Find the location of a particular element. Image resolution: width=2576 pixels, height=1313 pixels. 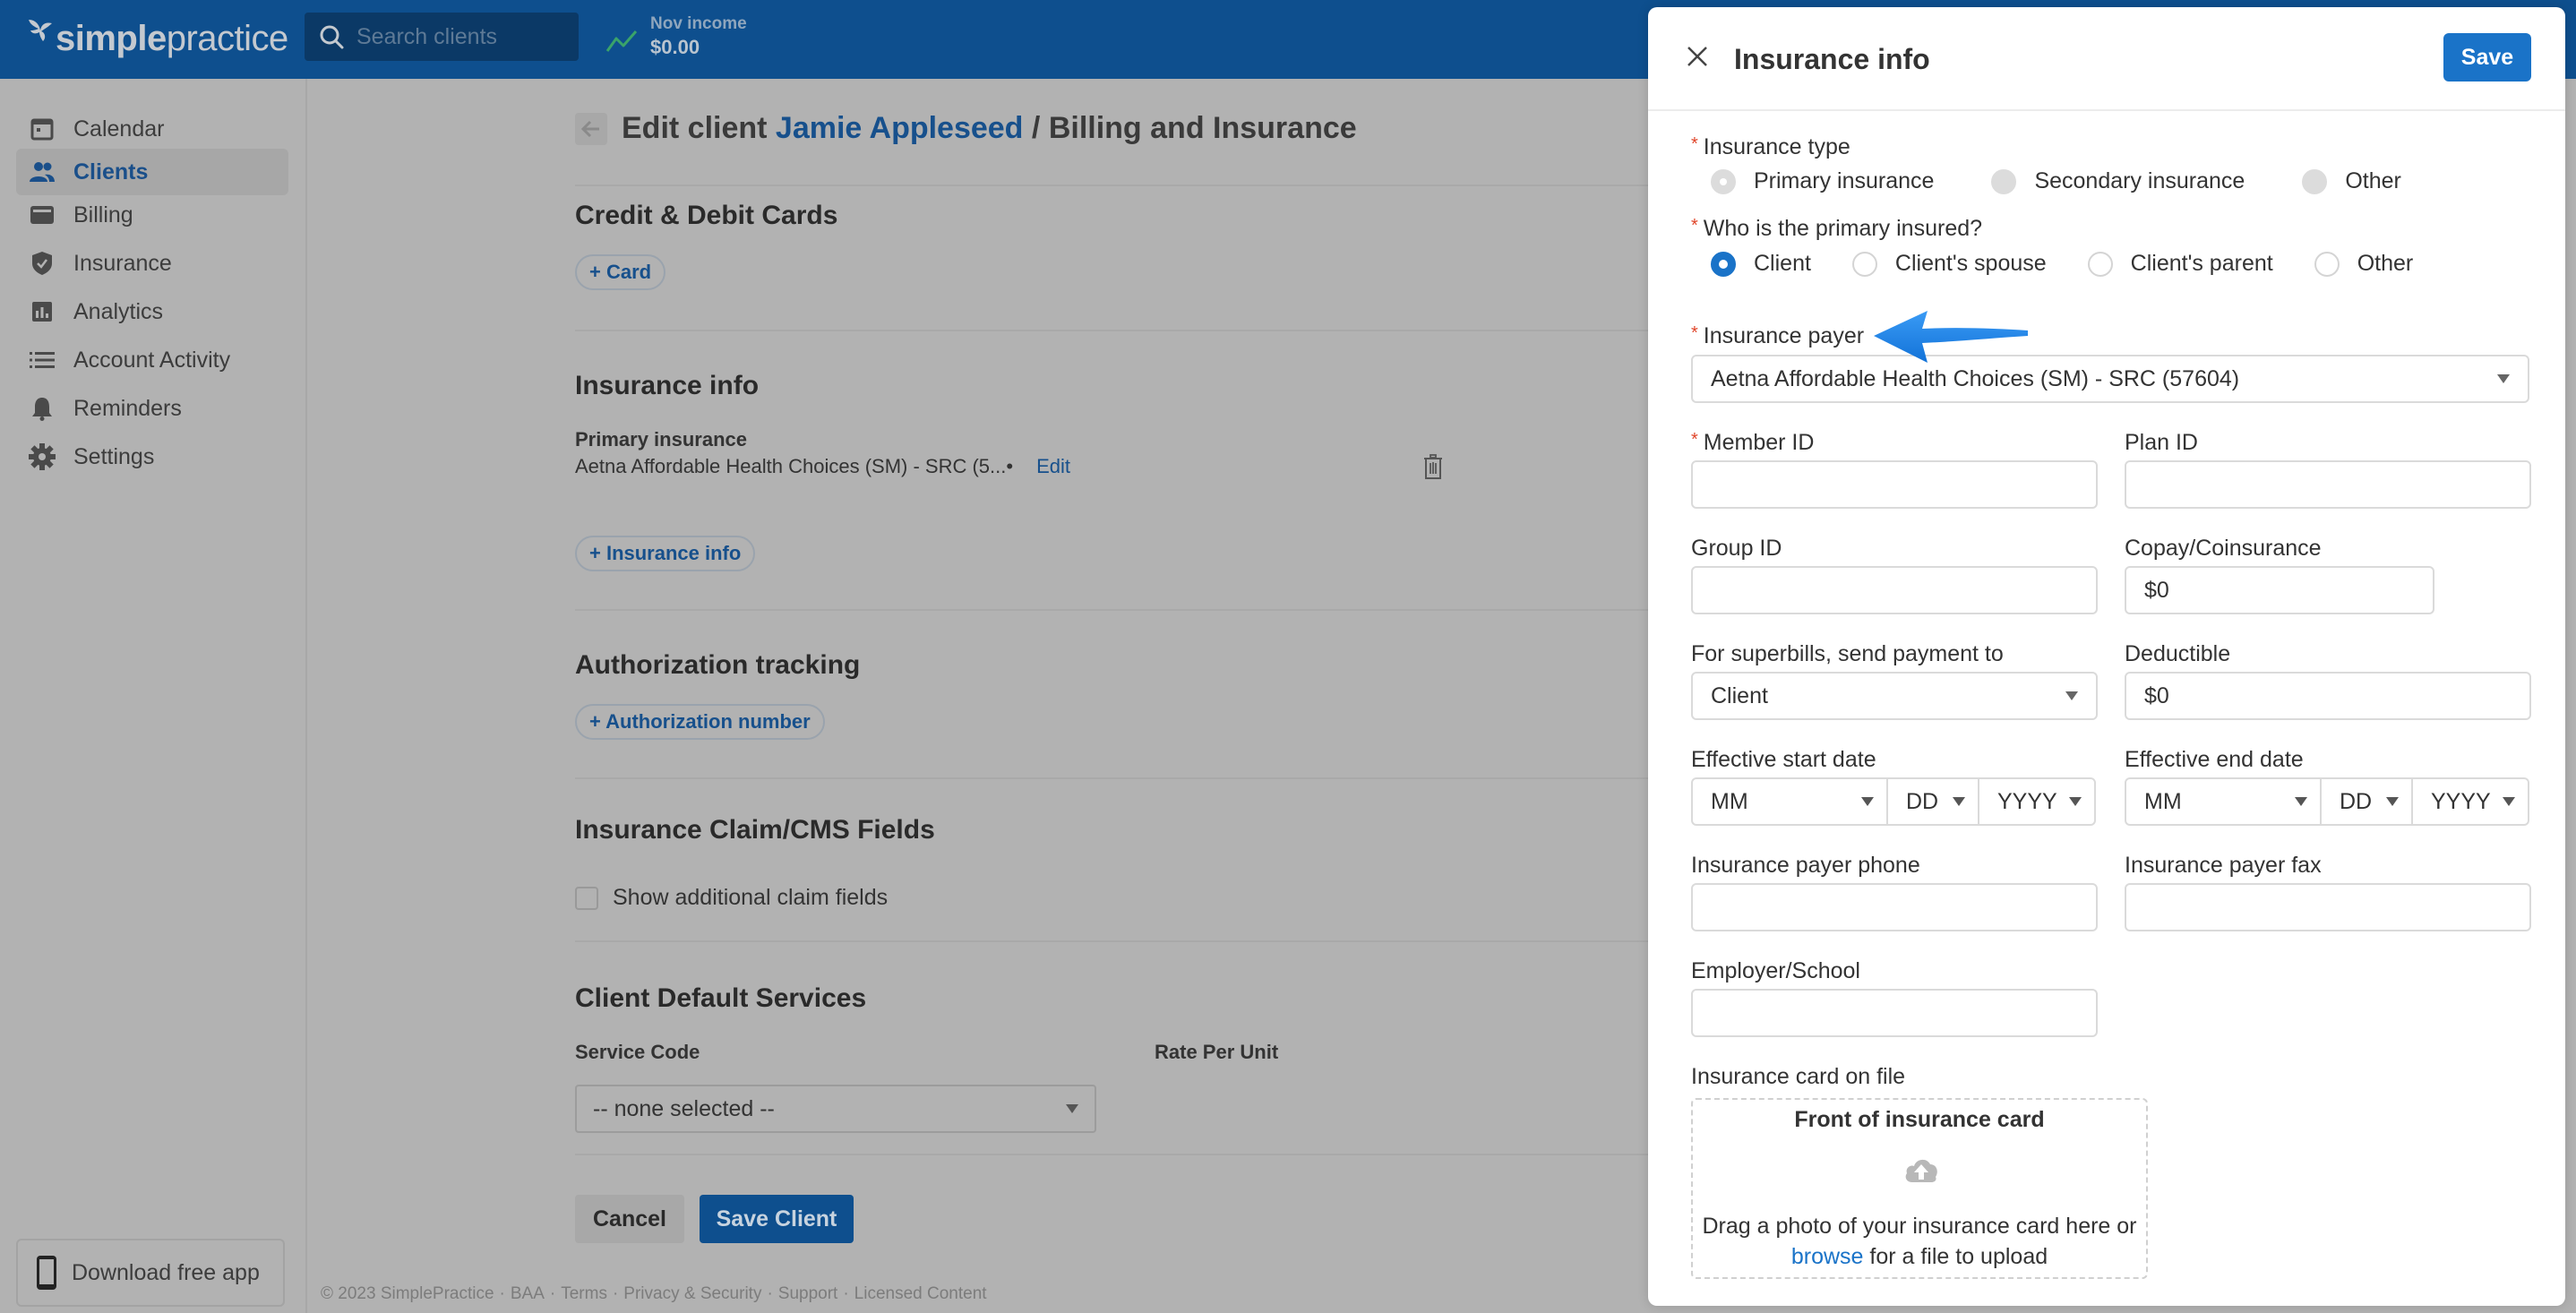

cancel-button: Cancel is located at coordinates (629, 1219).